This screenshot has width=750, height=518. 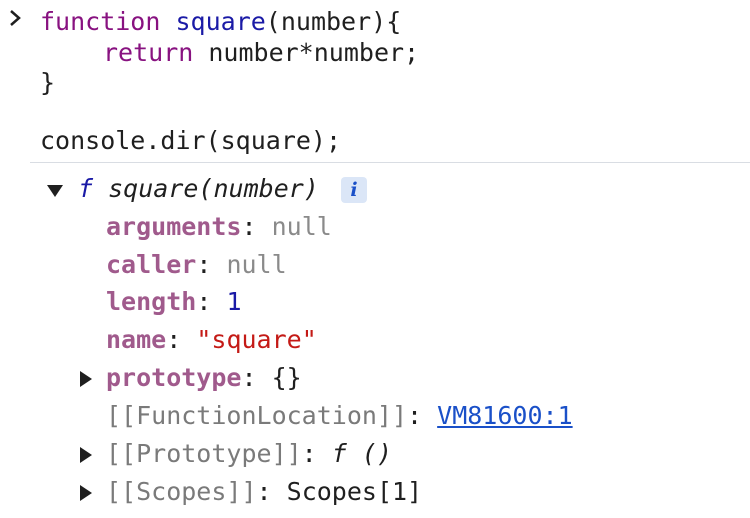 I want to click on property-row-length: length: 1, so click(x=174, y=301).